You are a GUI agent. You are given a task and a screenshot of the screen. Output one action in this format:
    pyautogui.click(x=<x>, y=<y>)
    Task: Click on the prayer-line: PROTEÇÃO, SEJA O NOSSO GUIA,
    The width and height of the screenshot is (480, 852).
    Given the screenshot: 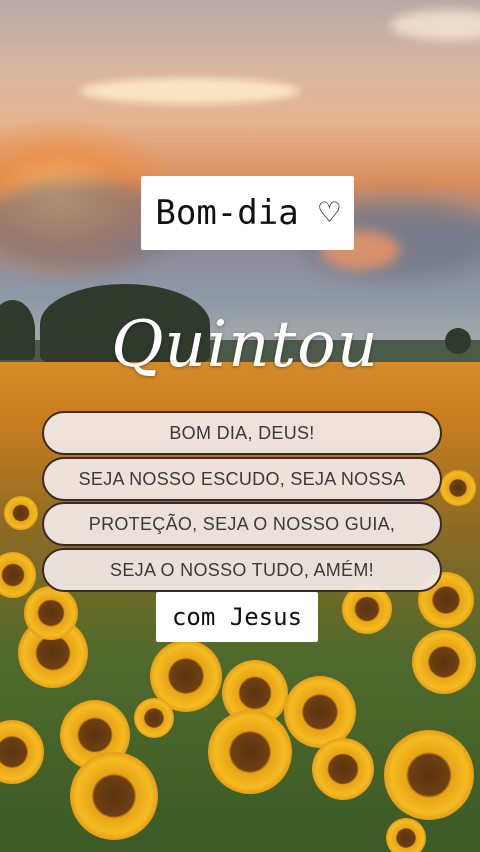 What is the action you would take?
    pyautogui.click(x=242, y=524)
    